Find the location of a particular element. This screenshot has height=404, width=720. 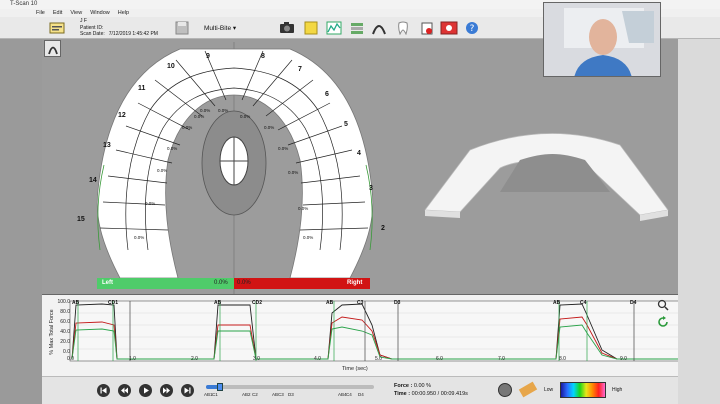

force-value: 0.00 % is located at coordinates (422, 386).